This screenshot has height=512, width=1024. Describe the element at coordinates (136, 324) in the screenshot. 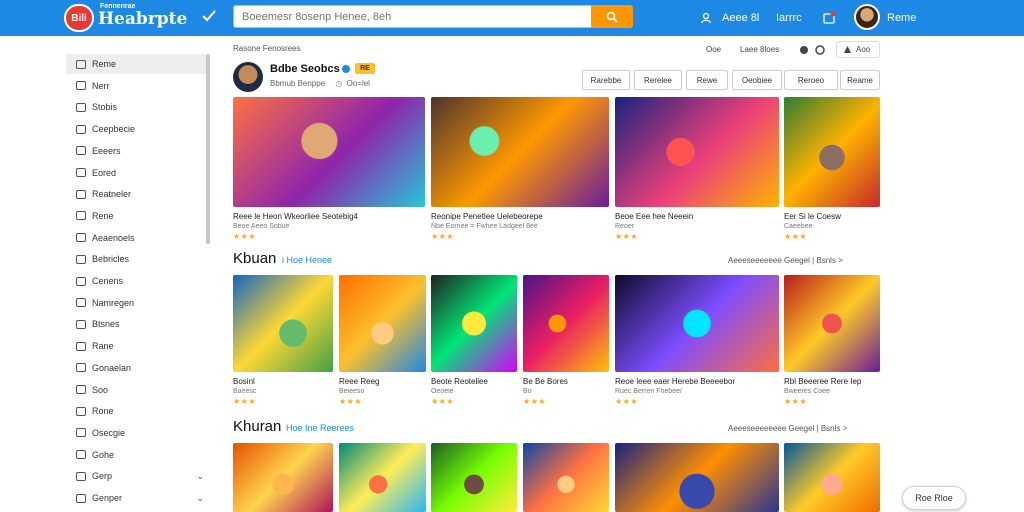

I see `sidebar-item: Btsnes` at that location.